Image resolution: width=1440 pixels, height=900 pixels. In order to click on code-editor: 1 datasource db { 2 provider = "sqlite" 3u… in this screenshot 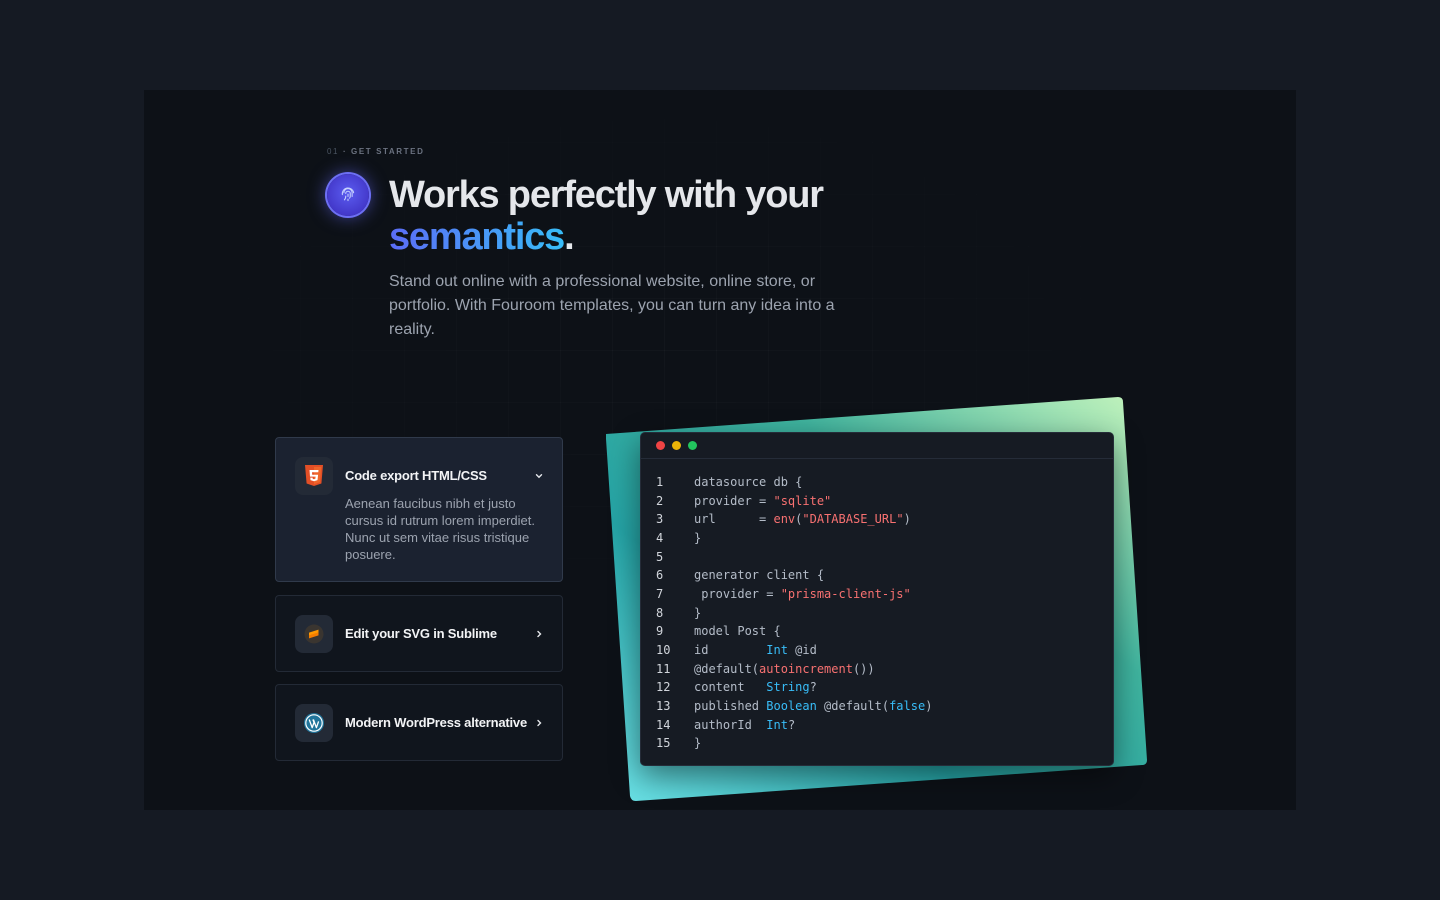, I will do `click(877, 599)`.